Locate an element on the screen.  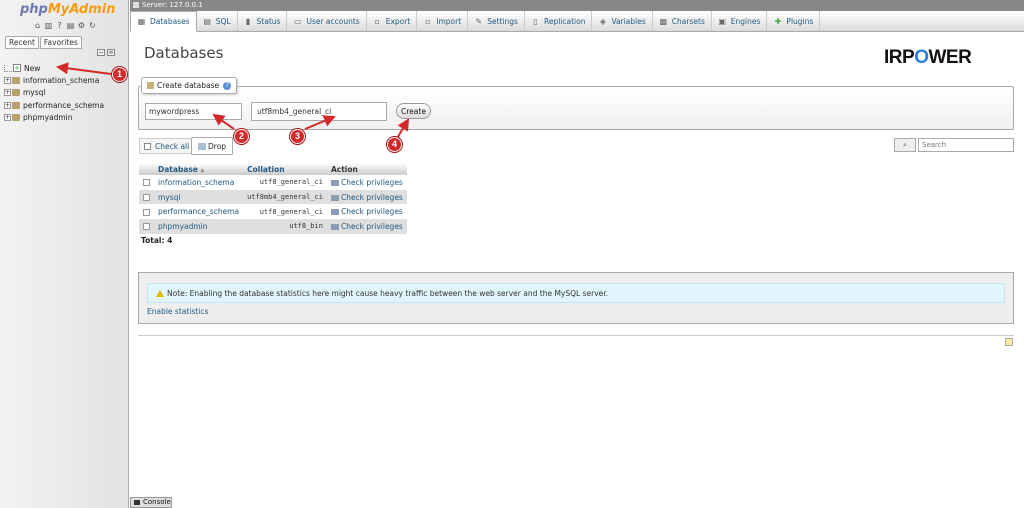
drop-button: Drop is located at coordinates (212, 146).